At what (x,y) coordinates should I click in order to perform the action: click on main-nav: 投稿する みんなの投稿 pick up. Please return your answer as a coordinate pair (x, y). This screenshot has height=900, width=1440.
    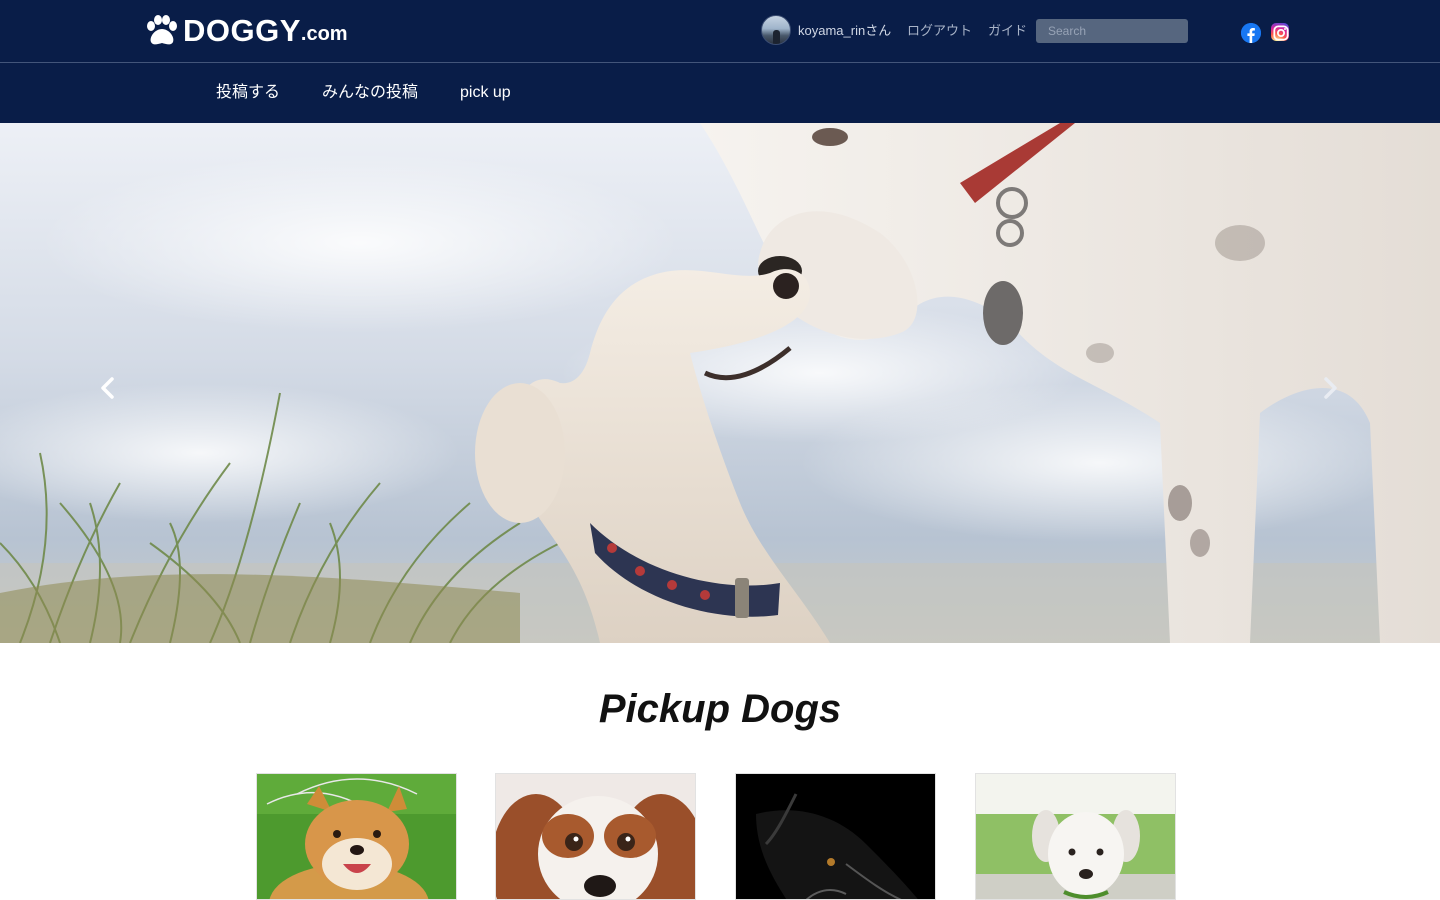
    Looking at the image, I should click on (720, 92).